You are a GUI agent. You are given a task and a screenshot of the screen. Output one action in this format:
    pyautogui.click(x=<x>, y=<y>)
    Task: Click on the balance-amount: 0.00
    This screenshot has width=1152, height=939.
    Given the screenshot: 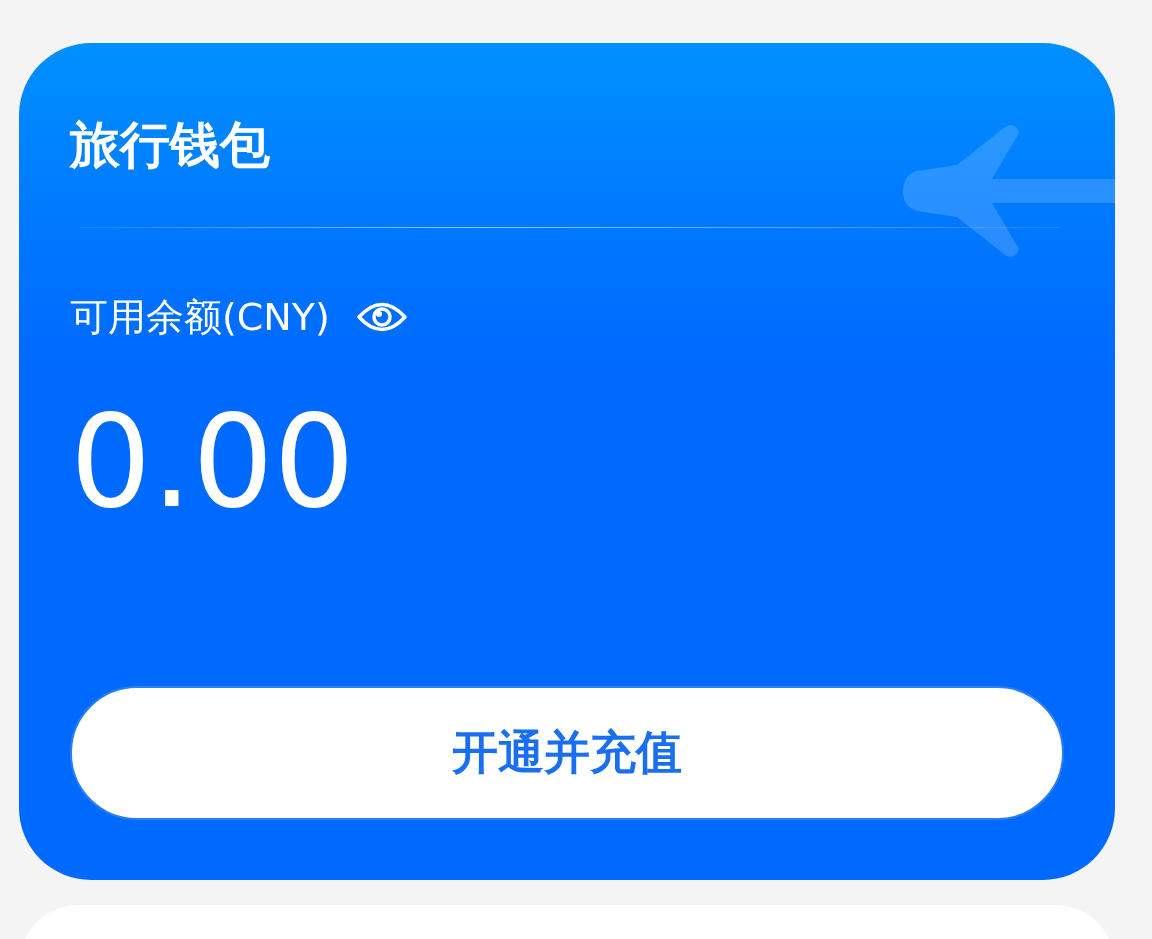 What is the action you would take?
    pyautogui.click(x=213, y=462)
    